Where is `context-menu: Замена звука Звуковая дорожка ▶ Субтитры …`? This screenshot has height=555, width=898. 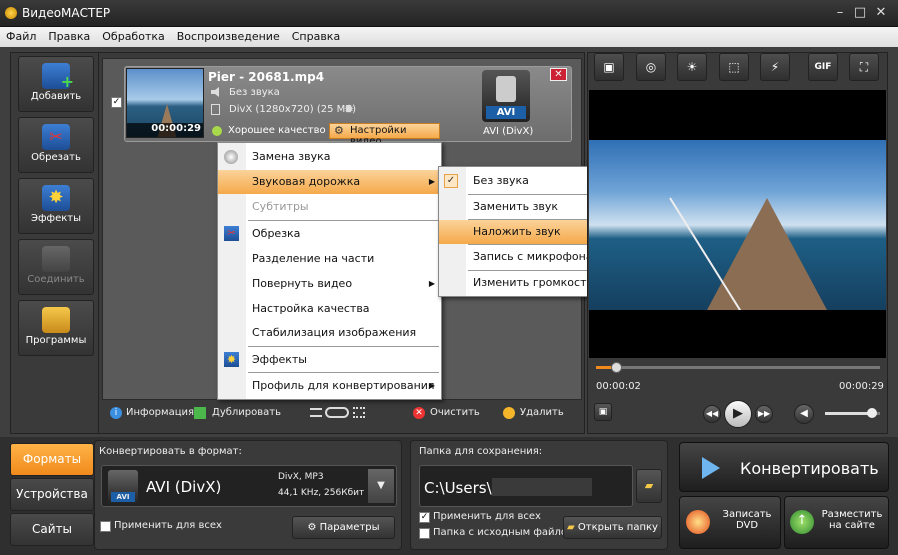
context-menu: Замена звука Звуковая дорожка ▶ Субтитры … is located at coordinates (329, 271).